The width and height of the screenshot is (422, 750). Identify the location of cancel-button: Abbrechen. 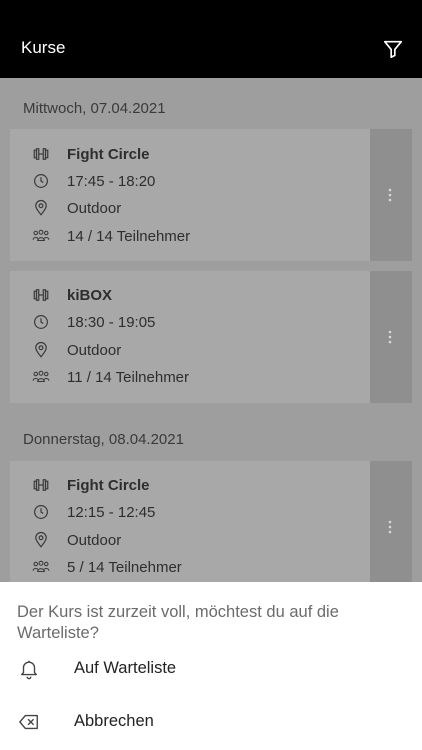
(211, 722).